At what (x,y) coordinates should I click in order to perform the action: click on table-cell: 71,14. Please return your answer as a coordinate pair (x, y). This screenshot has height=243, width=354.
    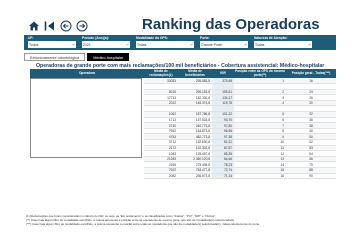
    Looking at the image, I should click on (223, 176).